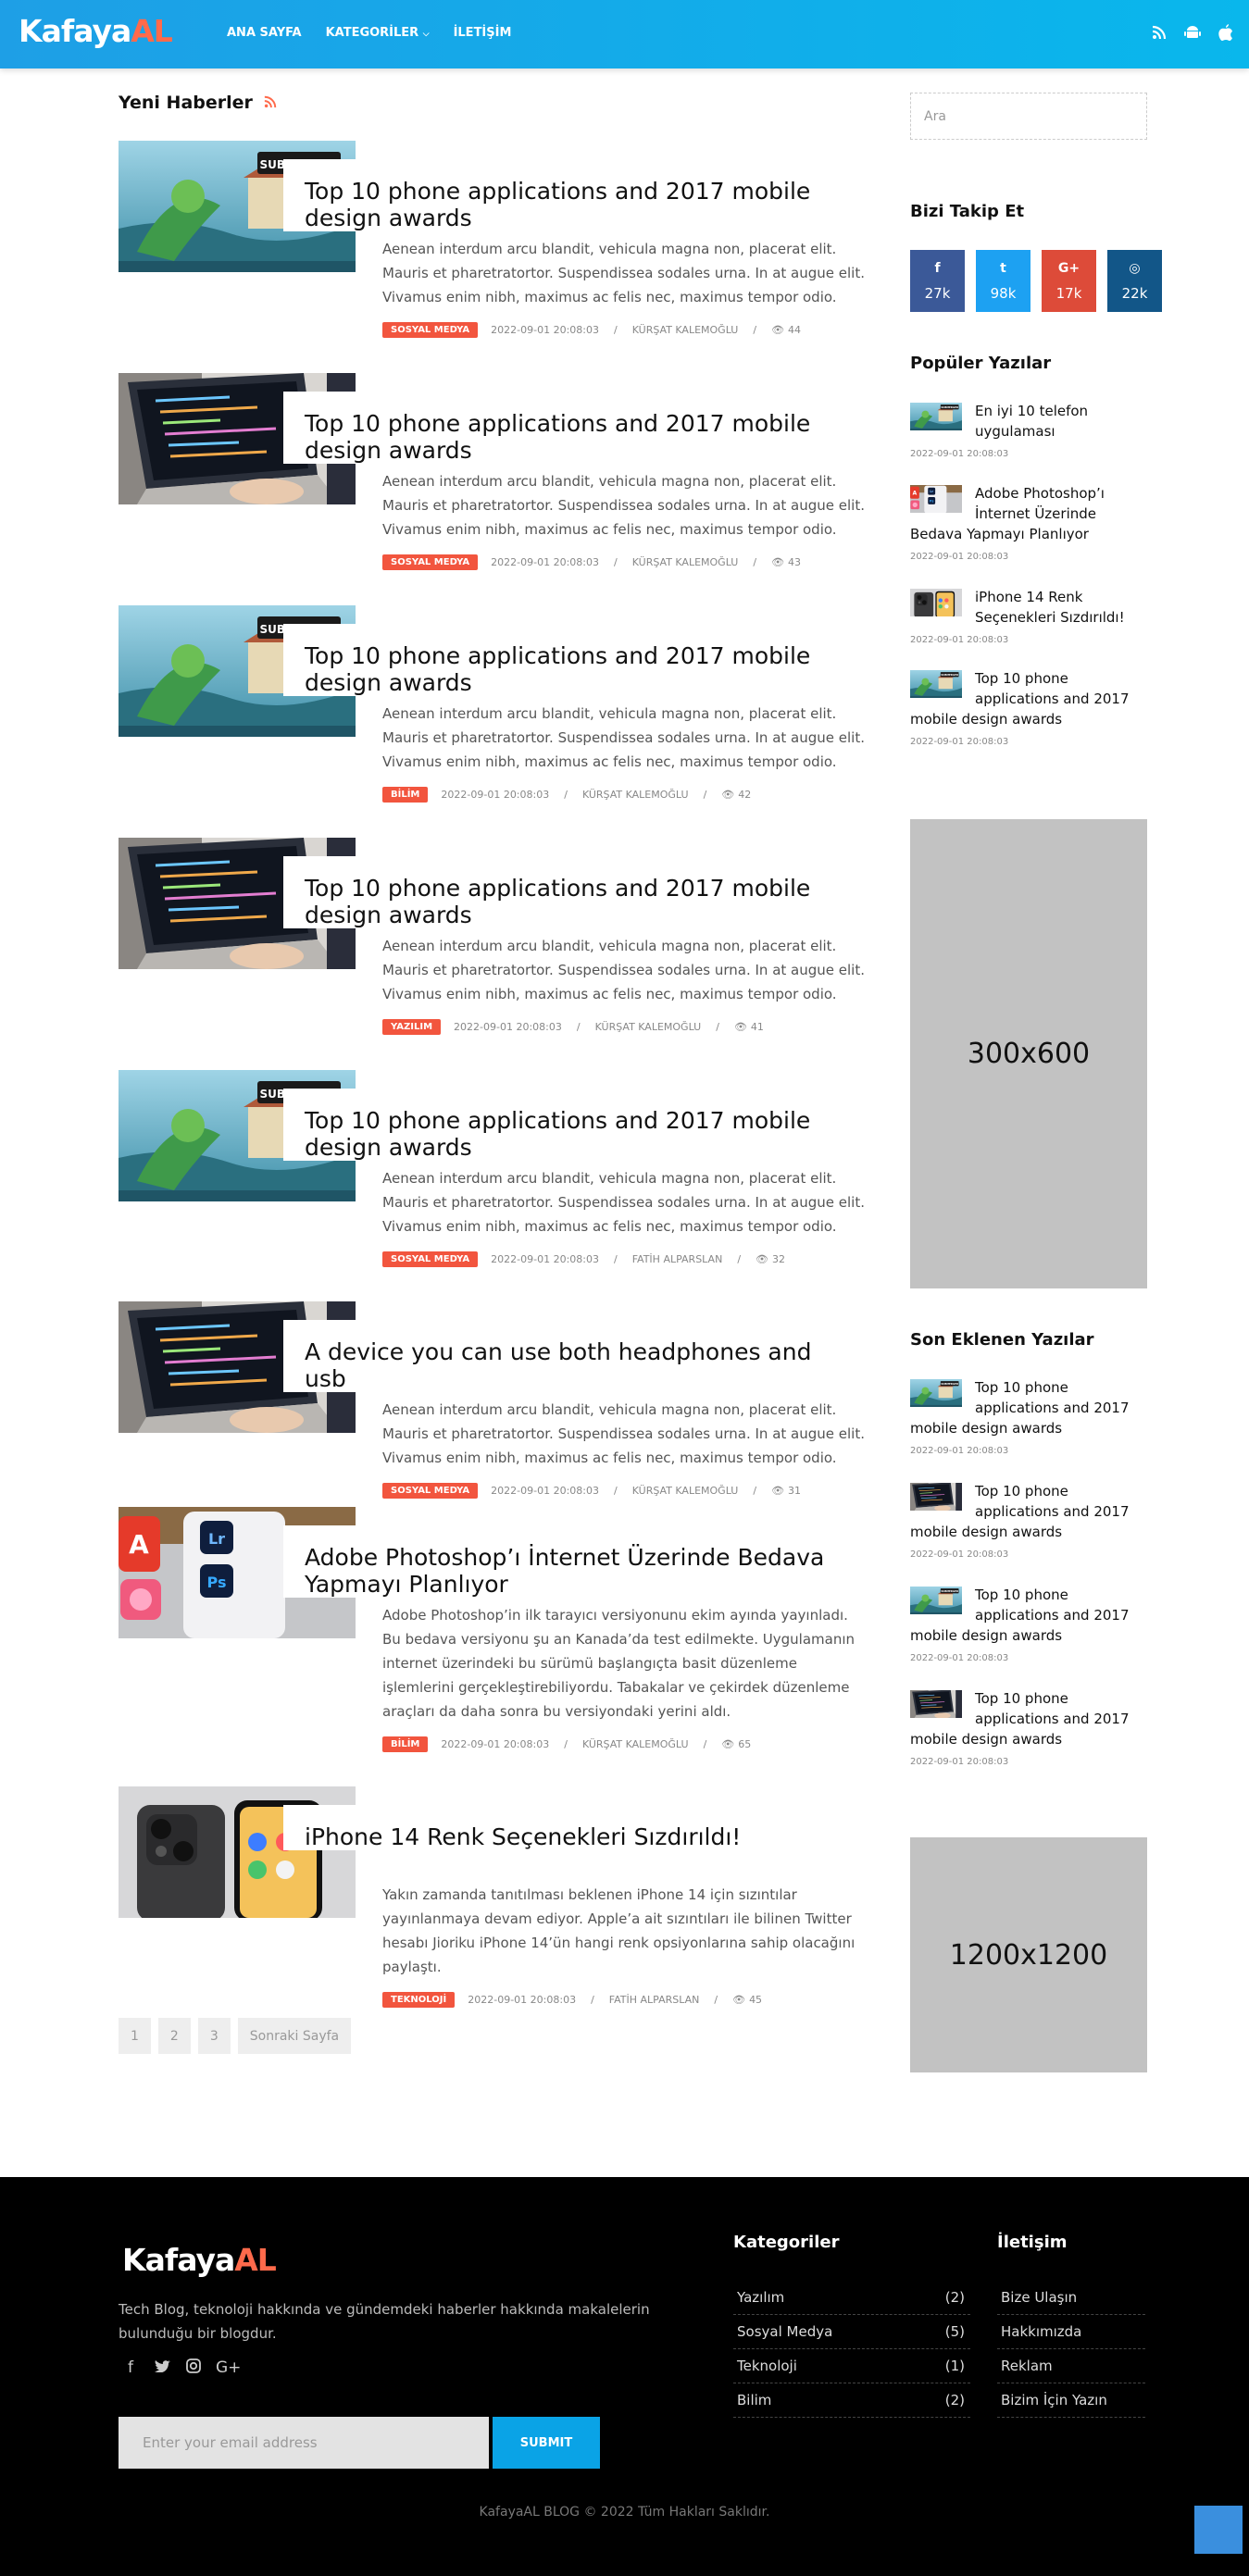 This screenshot has height=2576, width=1249. Describe the element at coordinates (135, 2036) in the screenshot. I see `page-1: 1` at that location.